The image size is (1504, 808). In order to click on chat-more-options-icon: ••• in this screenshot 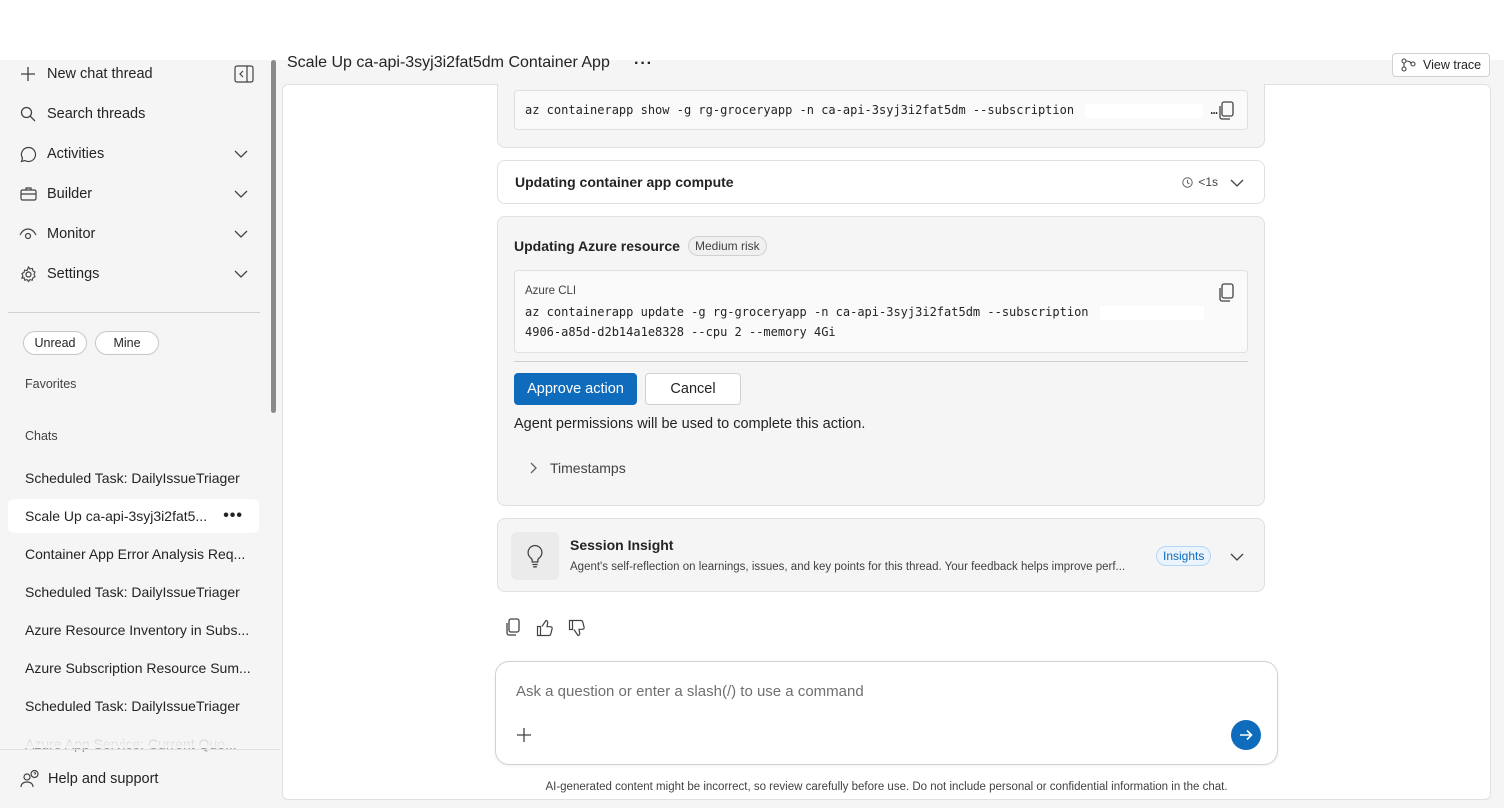, I will do `click(233, 516)`.